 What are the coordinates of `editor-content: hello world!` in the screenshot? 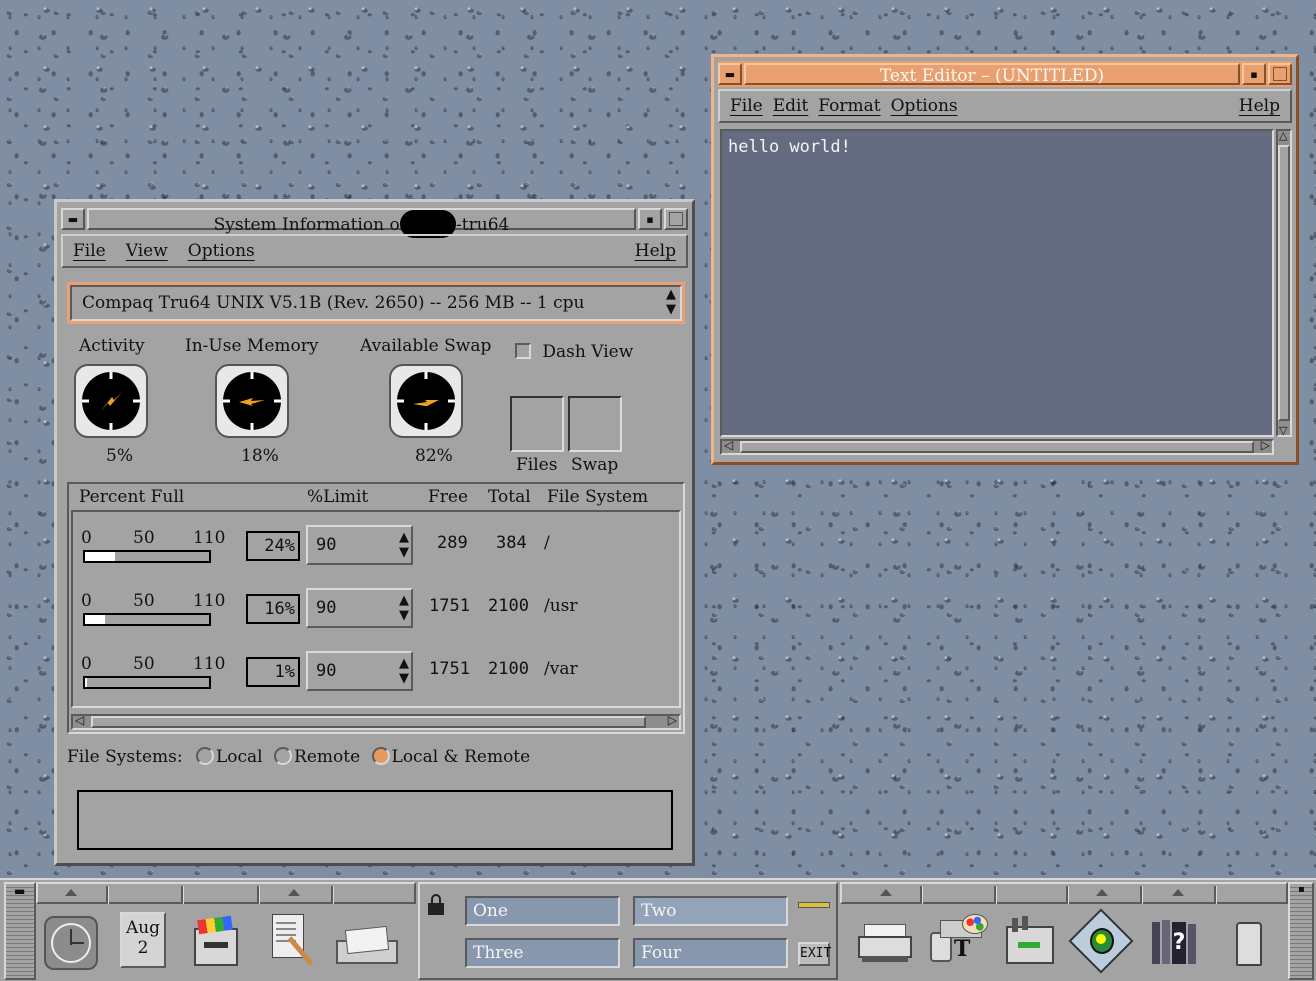 It's located at (789, 147).